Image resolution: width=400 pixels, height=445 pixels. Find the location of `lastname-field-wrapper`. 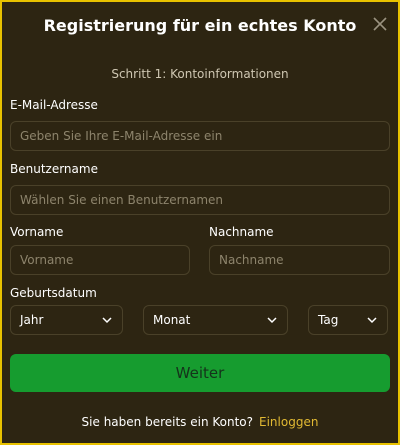

lastname-field-wrapper is located at coordinates (299, 260).